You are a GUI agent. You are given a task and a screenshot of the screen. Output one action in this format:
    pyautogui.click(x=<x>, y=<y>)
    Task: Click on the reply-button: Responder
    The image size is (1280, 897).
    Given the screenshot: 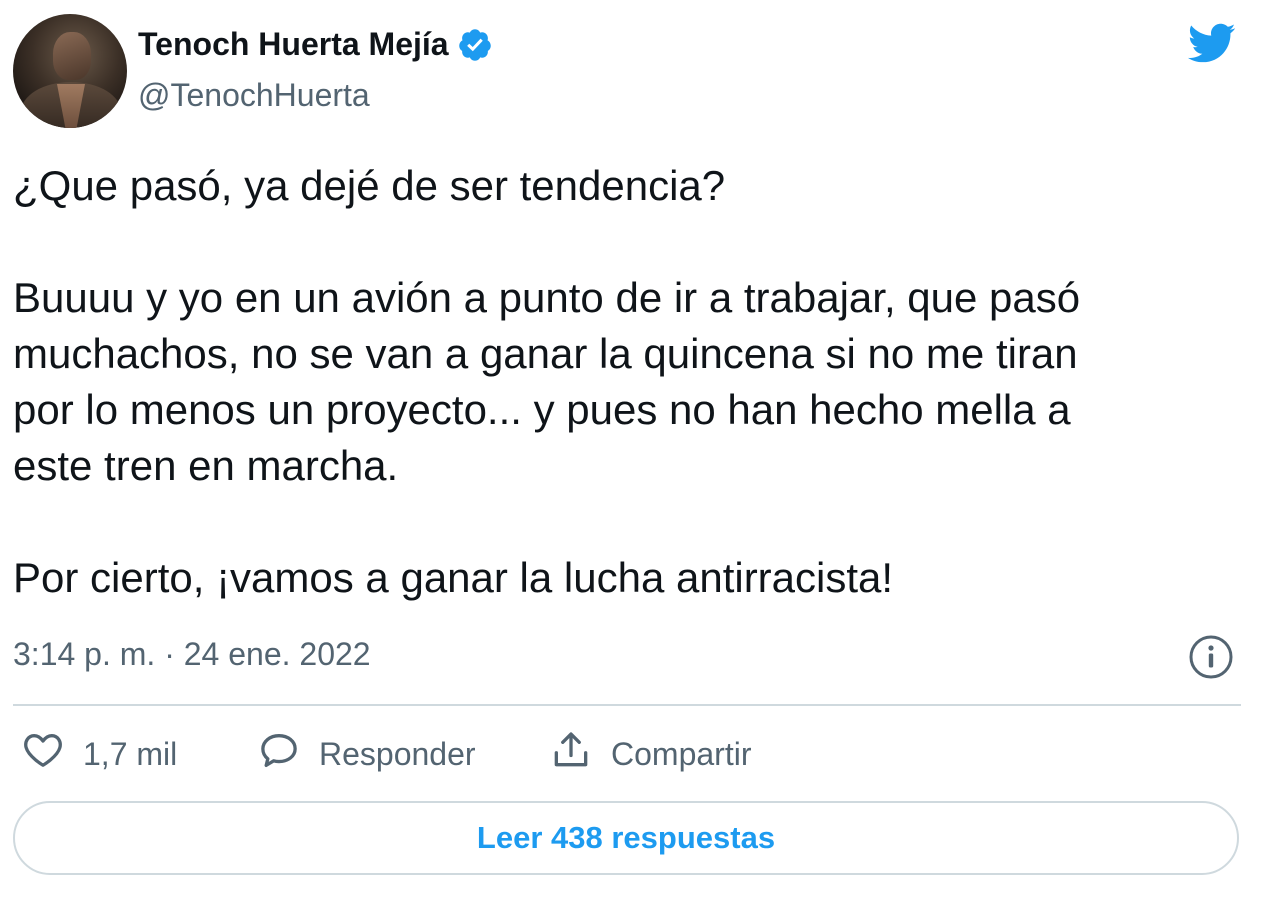 What is the action you would take?
    pyautogui.click(x=366, y=754)
    